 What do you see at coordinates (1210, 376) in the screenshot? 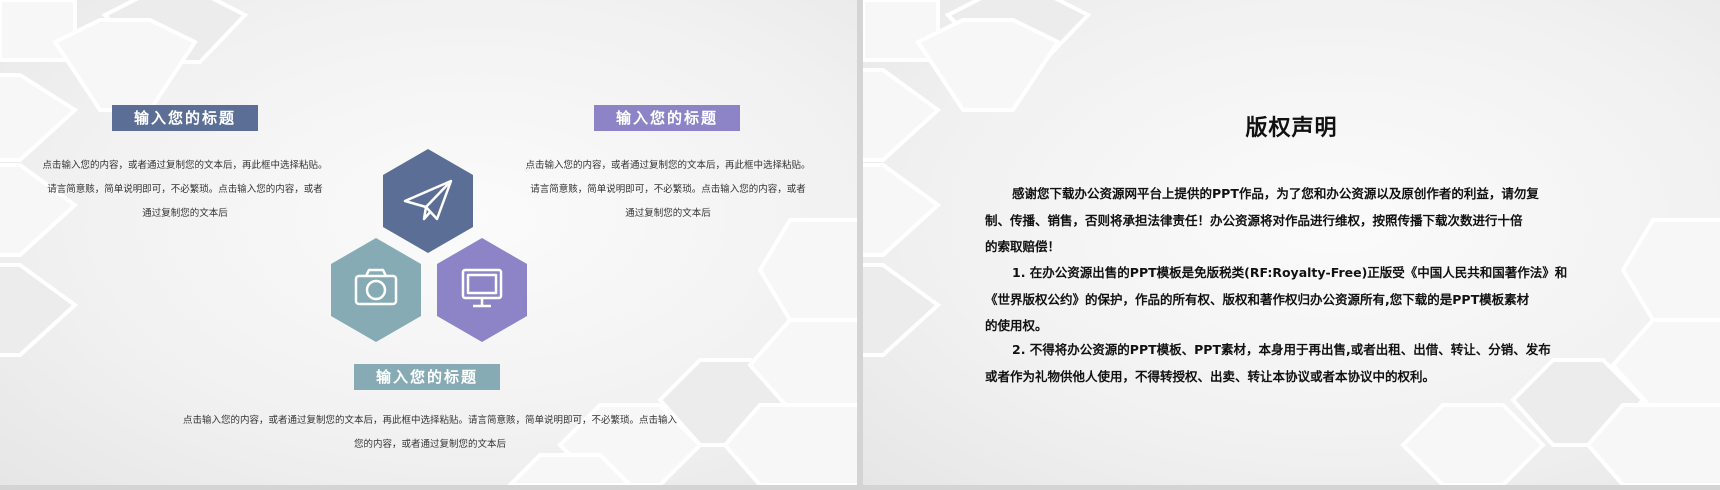
I see `paragraph-line: 或者作为礼物供他人使用，不得转授权、出卖、转让本协议或者本协议中的权利。` at bounding box center [1210, 376].